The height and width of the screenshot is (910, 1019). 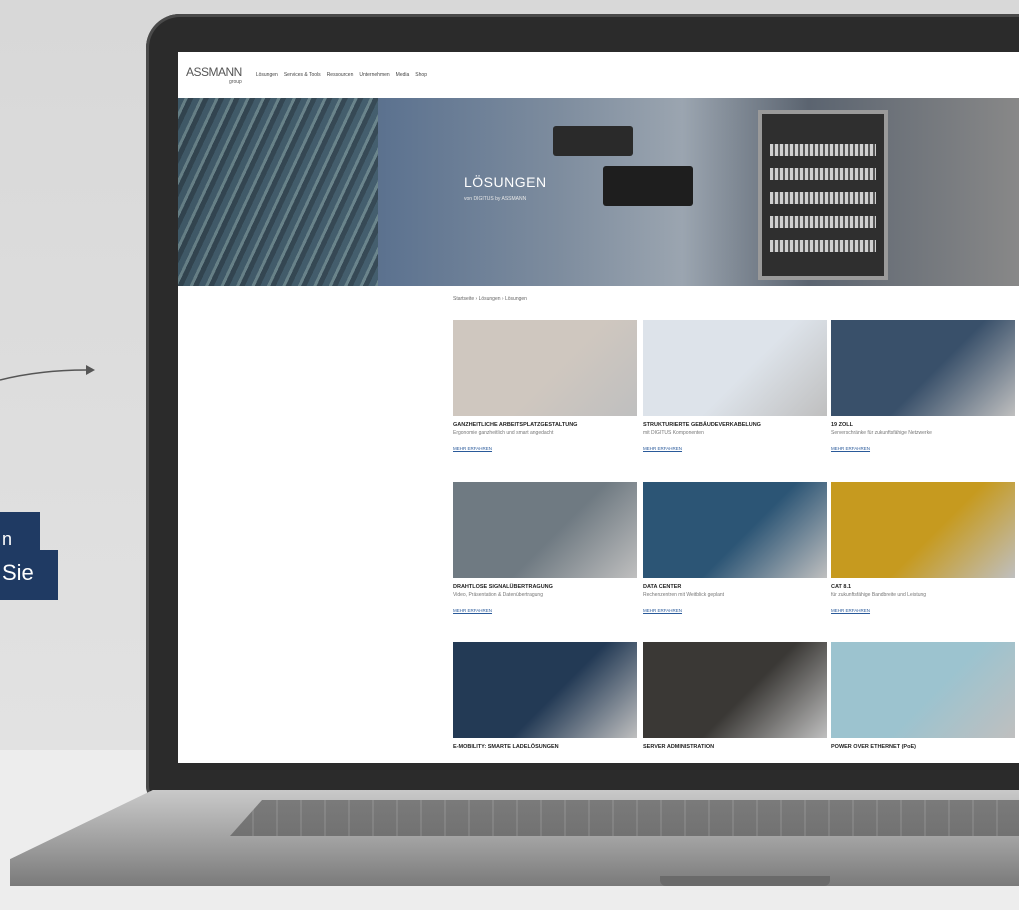 What do you see at coordinates (214, 72) in the screenshot?
I see `logo-text: ASSMANN` at bounding box center [214, 72].